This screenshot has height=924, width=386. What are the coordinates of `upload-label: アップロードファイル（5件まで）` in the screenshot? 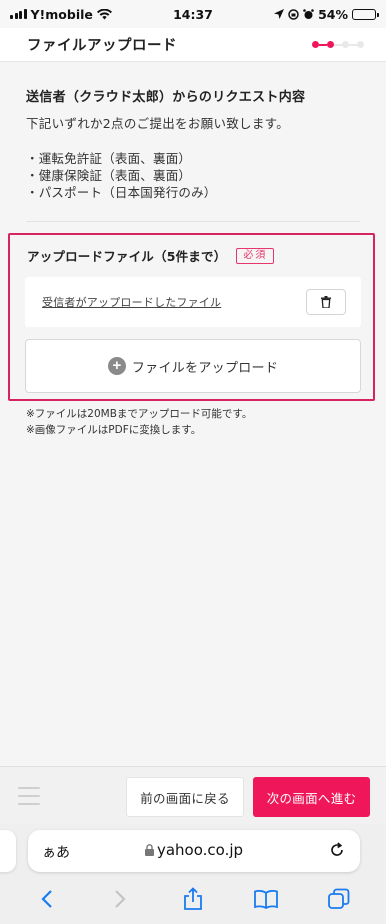 It's located at (127, 256).